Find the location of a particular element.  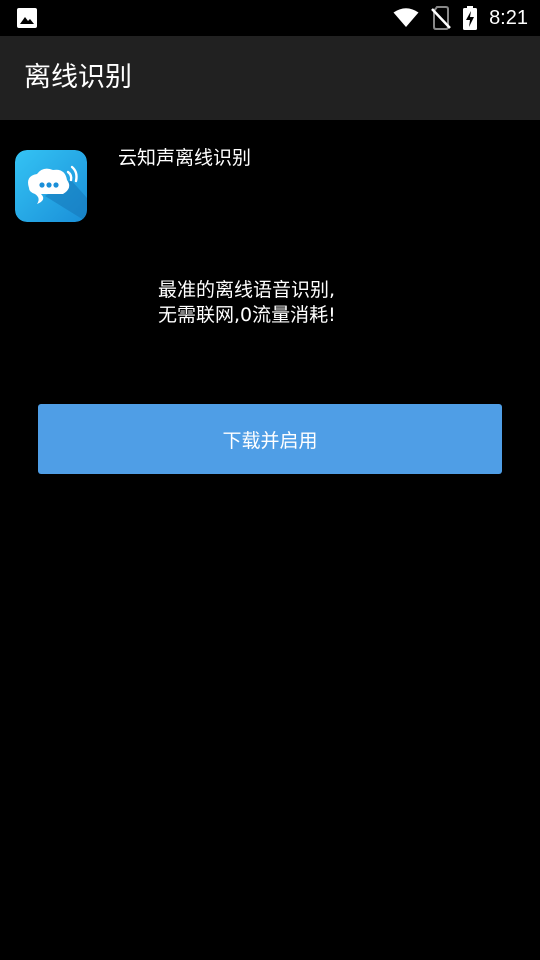

description-line-1: 最准的离线语音识别, is located at coordinates (247, 290).